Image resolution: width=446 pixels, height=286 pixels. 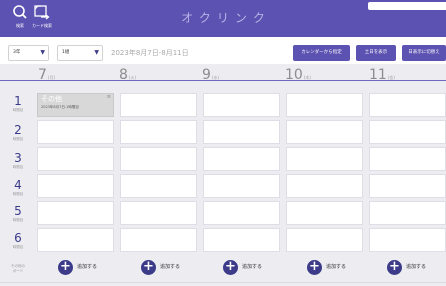 I want to click on lesson-card: その他 ≡ 2023年8月7日-1時間目, so click(x=75, y=105).